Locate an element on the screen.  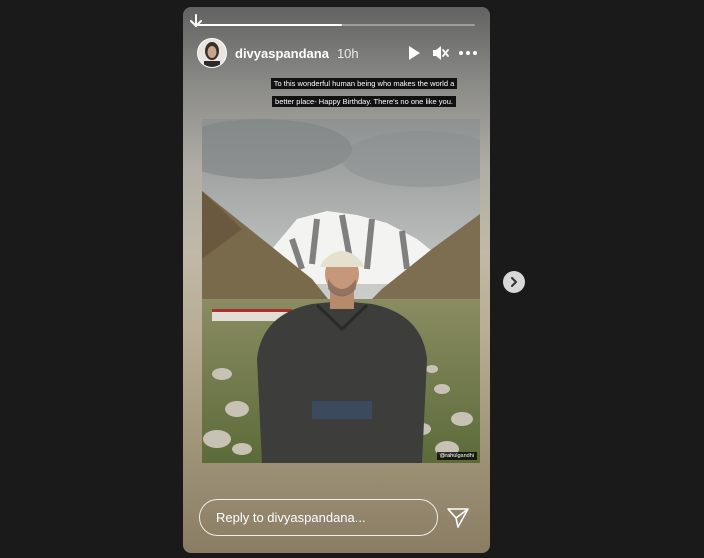
play-icon is located at coordinates (414, 53).